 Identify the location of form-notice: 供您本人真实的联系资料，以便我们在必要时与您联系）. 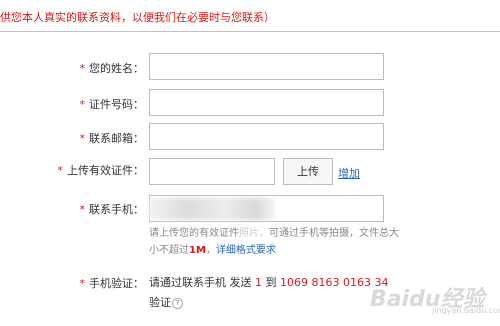
(137, 17).